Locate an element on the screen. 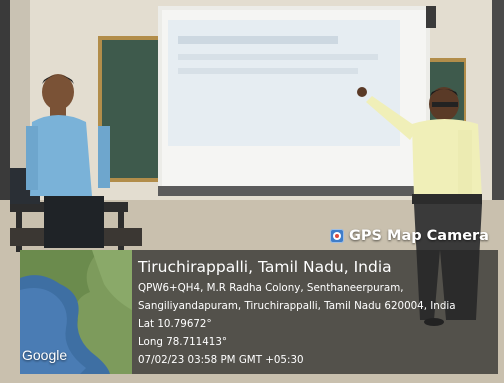  map-camera-icon is located at coordinates (337, 236).